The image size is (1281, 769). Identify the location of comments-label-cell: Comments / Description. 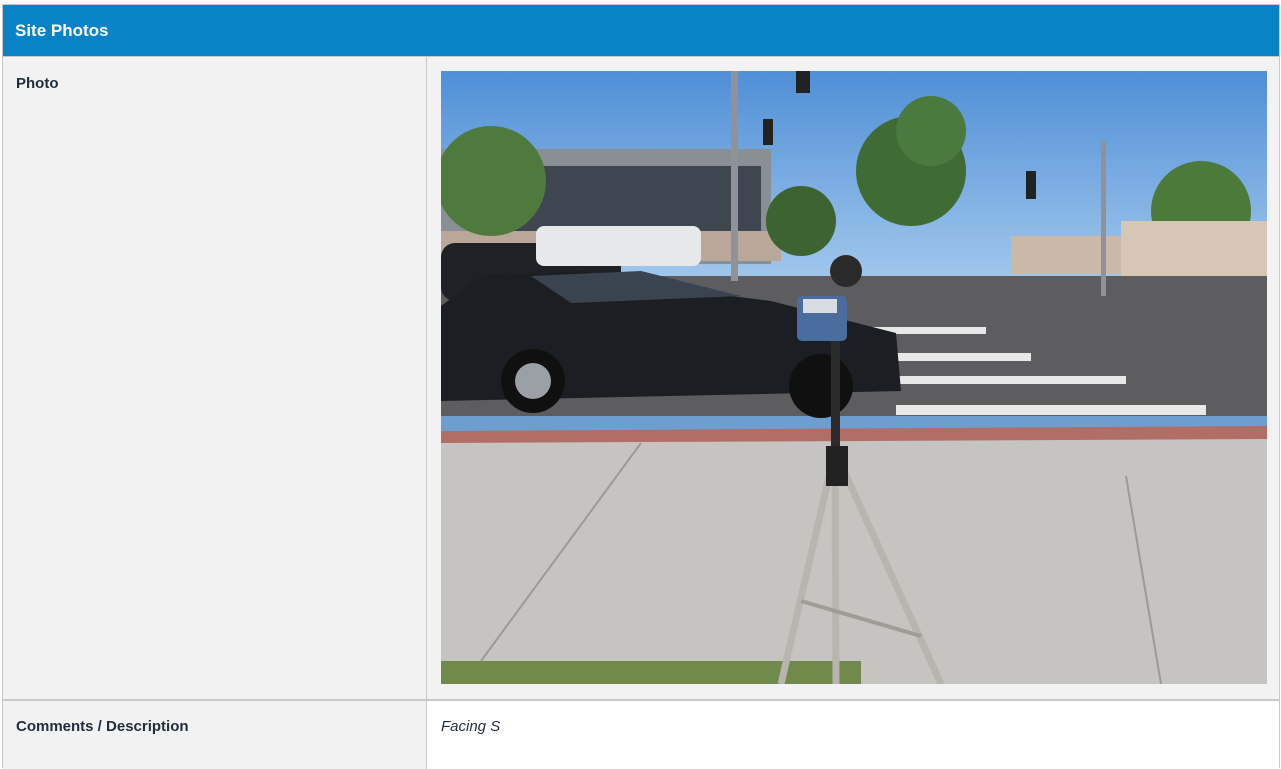
(215, 735).